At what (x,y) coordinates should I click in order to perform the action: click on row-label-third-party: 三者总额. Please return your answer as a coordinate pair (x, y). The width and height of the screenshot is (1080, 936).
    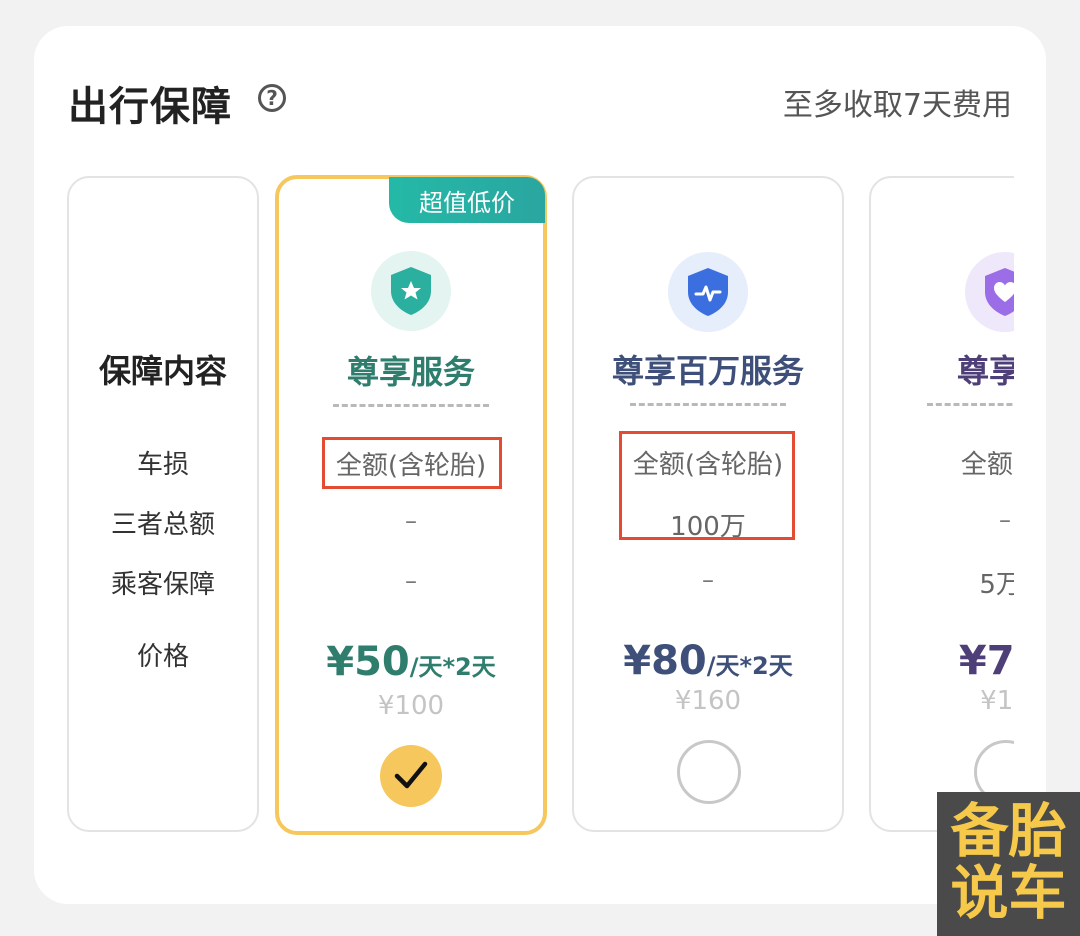
    Looking at the image, I should click on (162, 525).